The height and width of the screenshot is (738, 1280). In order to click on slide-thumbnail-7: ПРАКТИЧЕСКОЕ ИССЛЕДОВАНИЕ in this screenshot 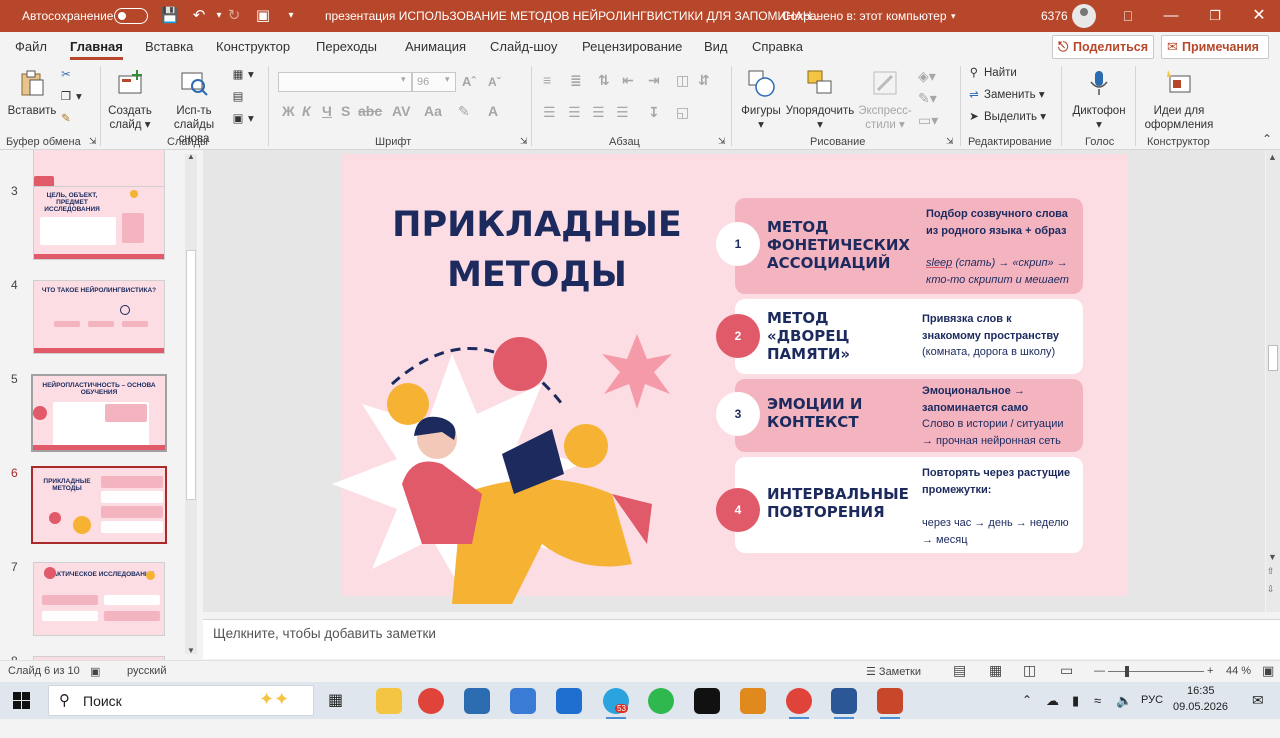, I will do `click(99, 599)`.